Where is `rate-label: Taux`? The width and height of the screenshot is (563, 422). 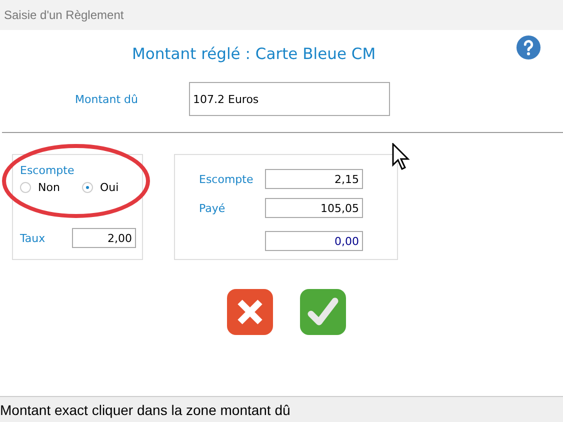 rate-label: Taux is located at coordinates (33, 238).